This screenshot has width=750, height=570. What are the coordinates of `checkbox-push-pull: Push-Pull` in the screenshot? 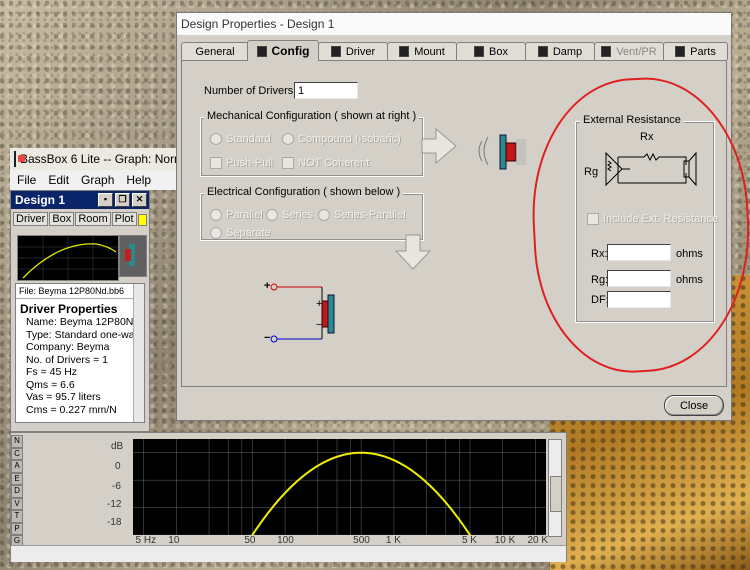 It's located at (241, 163).